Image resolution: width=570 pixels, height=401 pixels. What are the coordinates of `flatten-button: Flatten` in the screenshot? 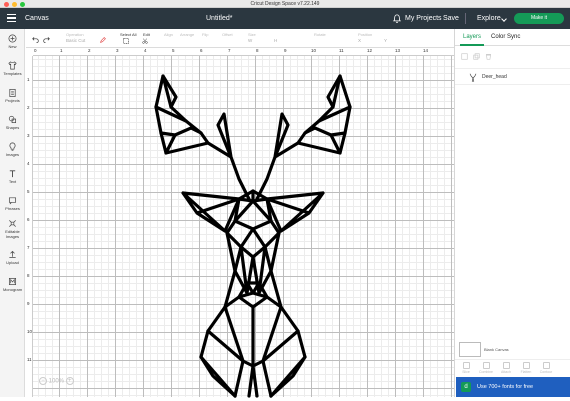 It's located at (526, 368).